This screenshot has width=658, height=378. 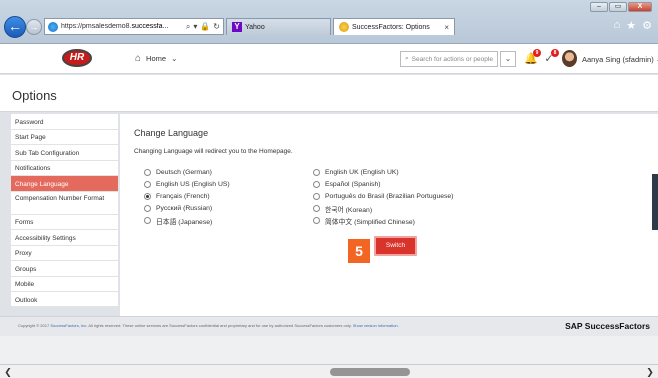 I want to click on language-label: Pусский (Russian), so click(x=184, y=209).